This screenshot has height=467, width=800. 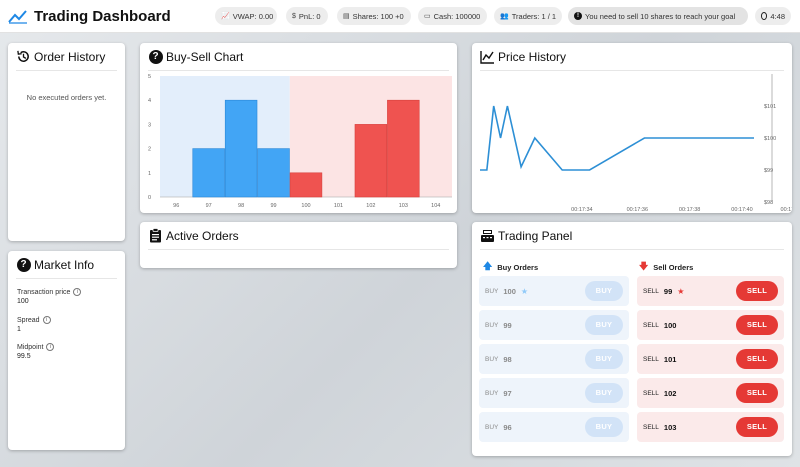 I want to click on cash-chip: ▭ Cash: 100000, so click(x=452, y=16).